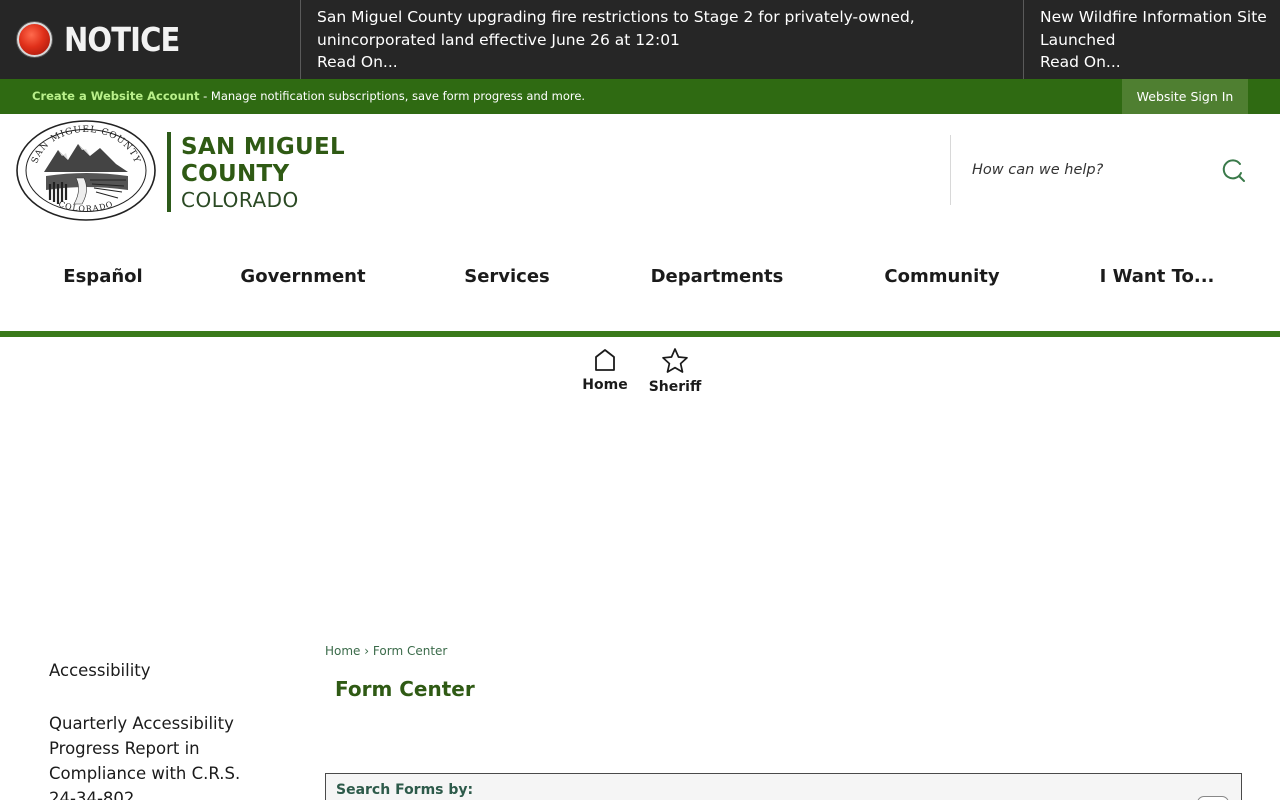 This screenshot has width=1280, height=800. I want to click on search-forms-panel: Search Forms by:, so click(783, 786).